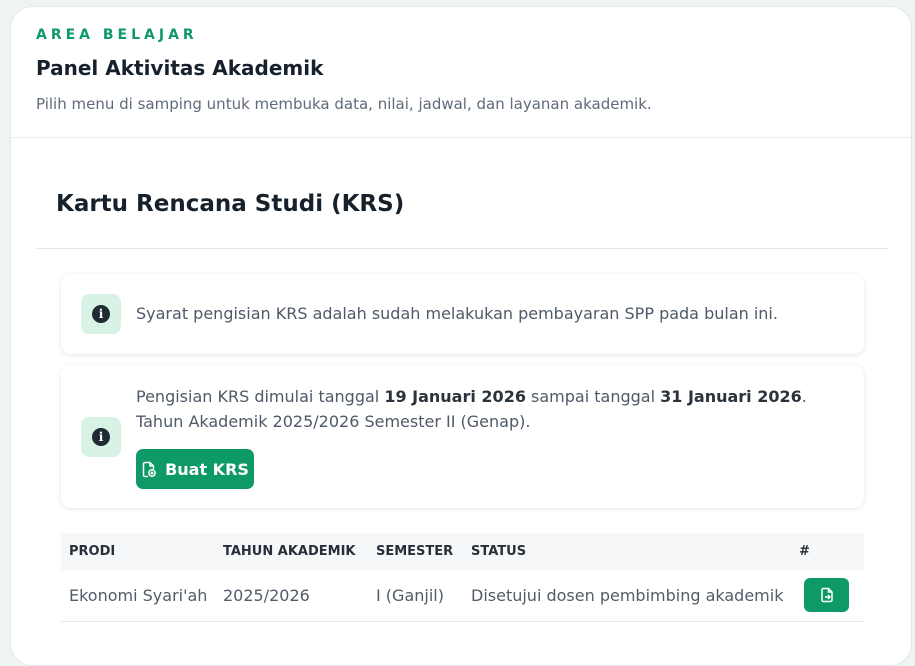 The image size is (915, 666). Describe the element at coordinates (266, 595) in the screenshot. I see `cell-tahun: 2025/2026` at that location.